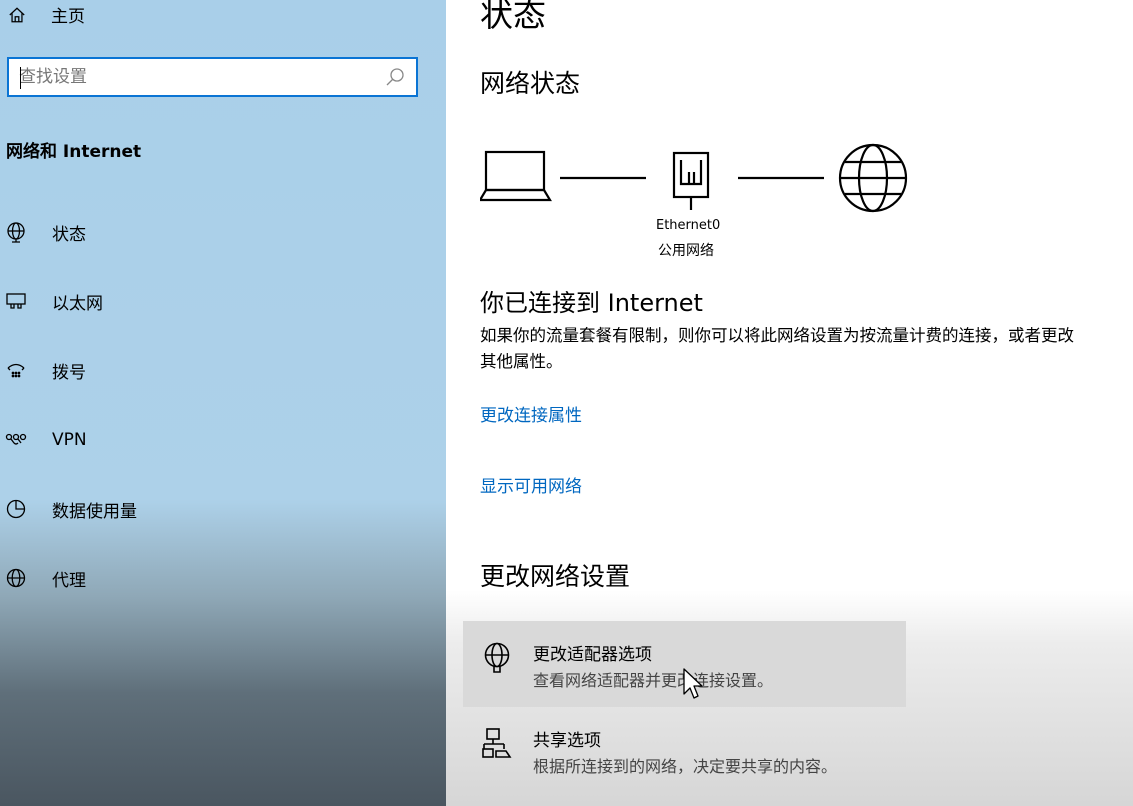 The image size is (1133, 806). What do you see at coordinates (46, 14) in the screenshot?
I see `home-nav-item: 主页` at bounding box center [46, 14].